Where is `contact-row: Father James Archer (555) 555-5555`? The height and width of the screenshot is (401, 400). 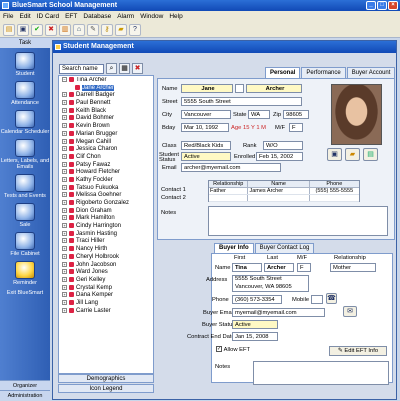
contact-row: Father James Archer (555) 555-5555 is located at coordinates (284, 191).